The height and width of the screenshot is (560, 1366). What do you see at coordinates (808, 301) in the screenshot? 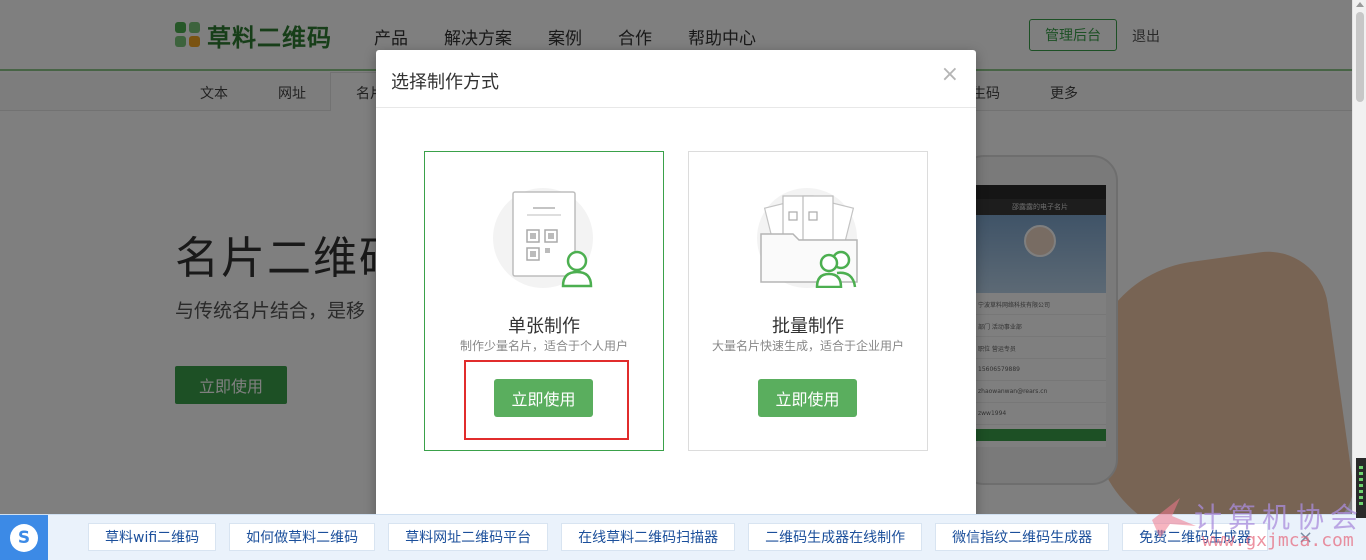
I see `batch-create-card: 批量制作 大量名片快速生成，适合于企业用户 立即使用` at bounding box center [808, 301].